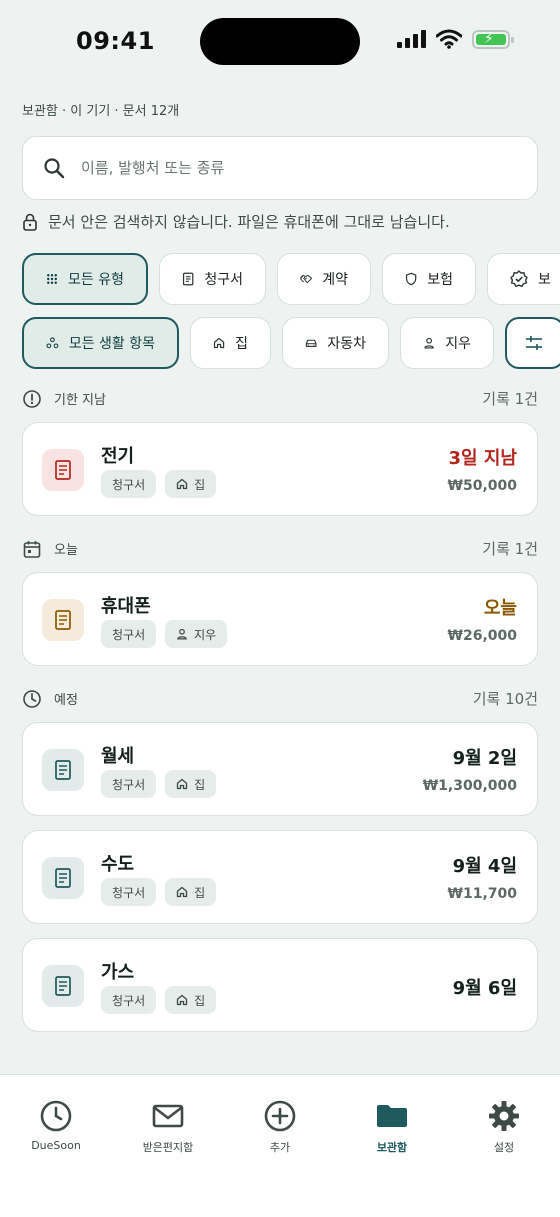  Describe the element at coordinates (311, 343) in the screenshot. I see `car-icon` at that location.